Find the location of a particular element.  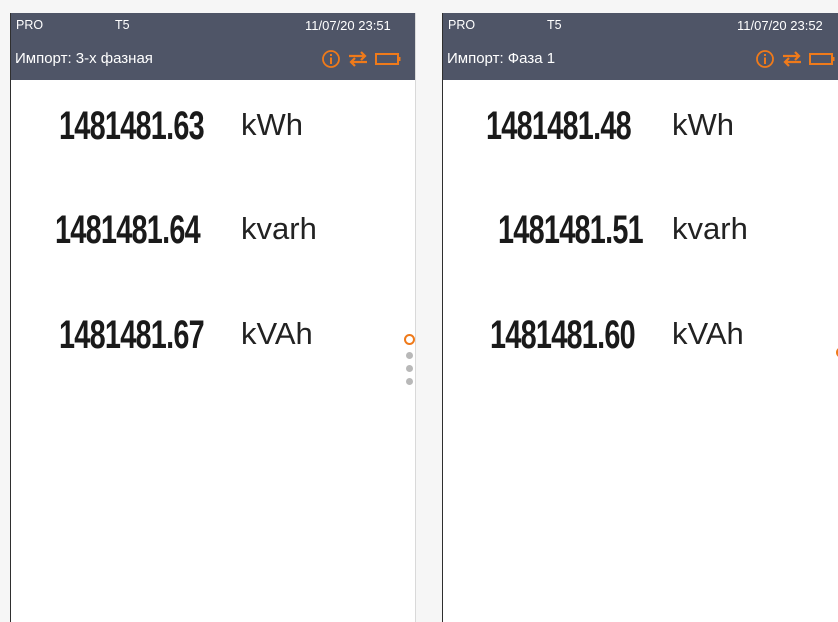

reading-apparent-energy: 1481481.60 kVAh is located at coordinates (617, 335).